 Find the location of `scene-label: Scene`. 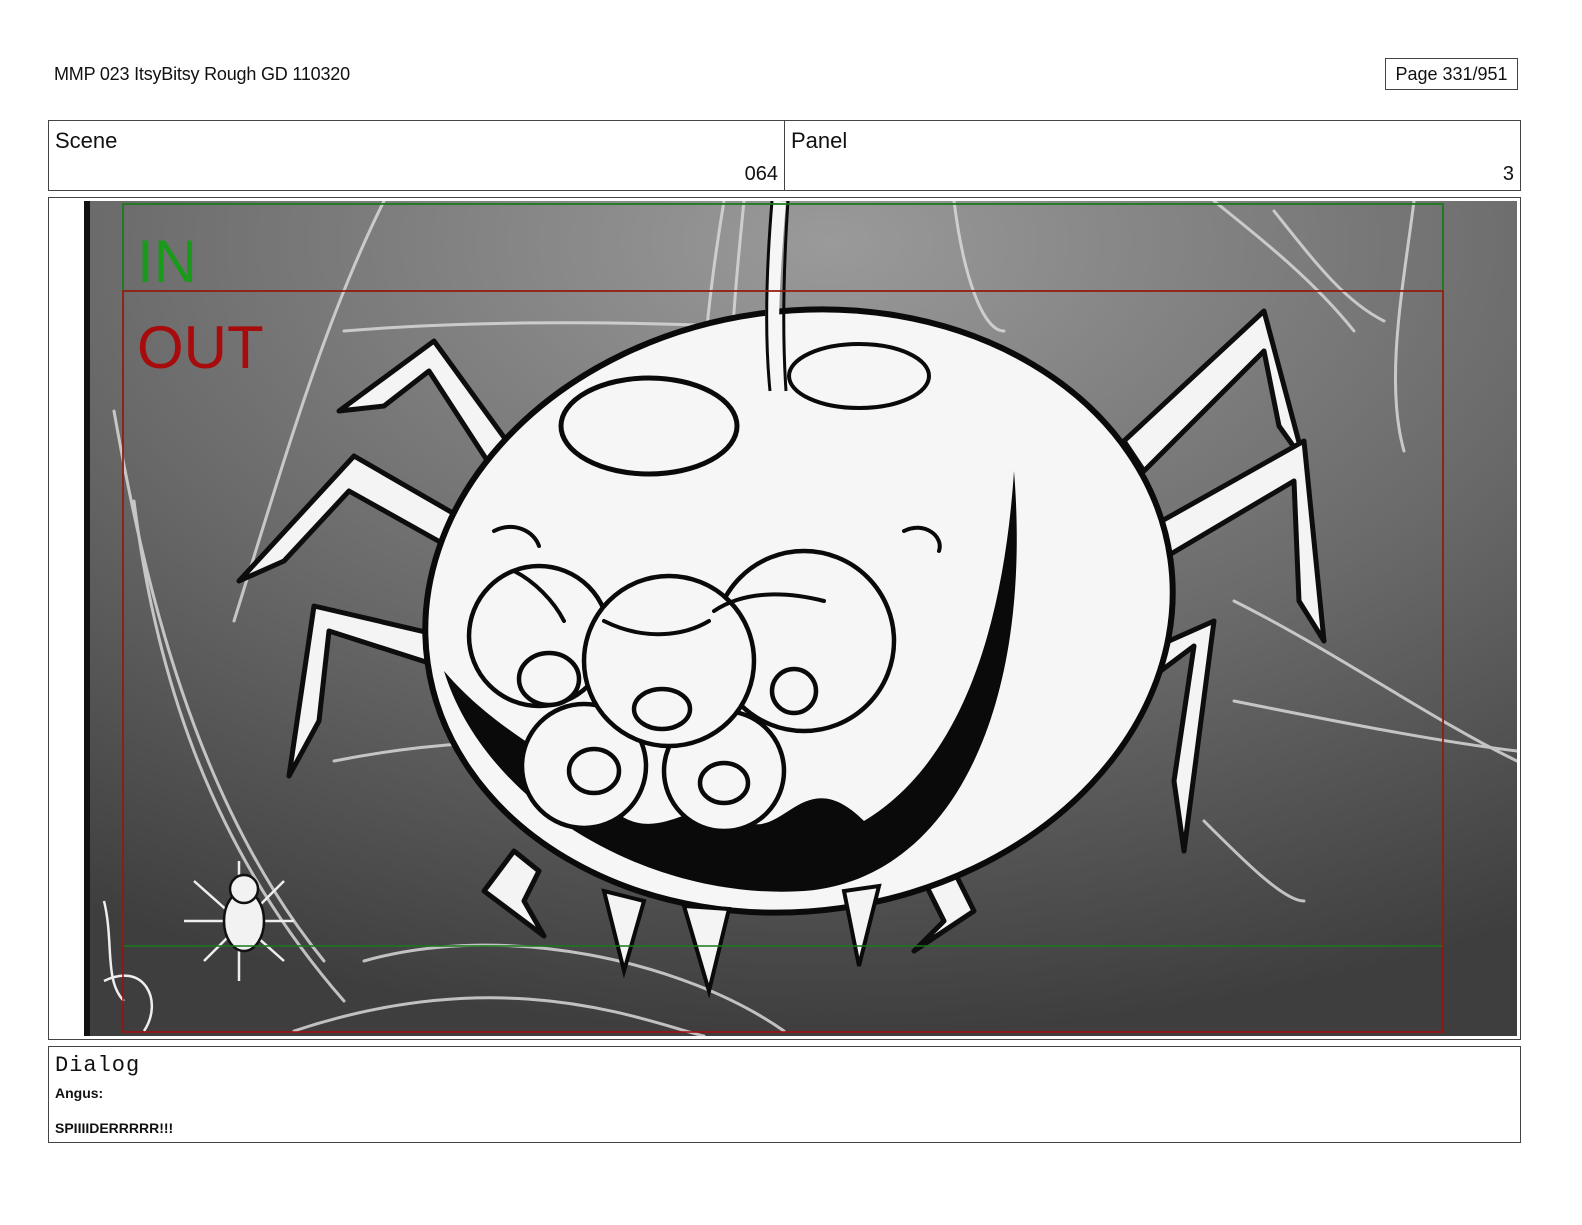

scene-label: Scene is located at coordinates (86, 140).